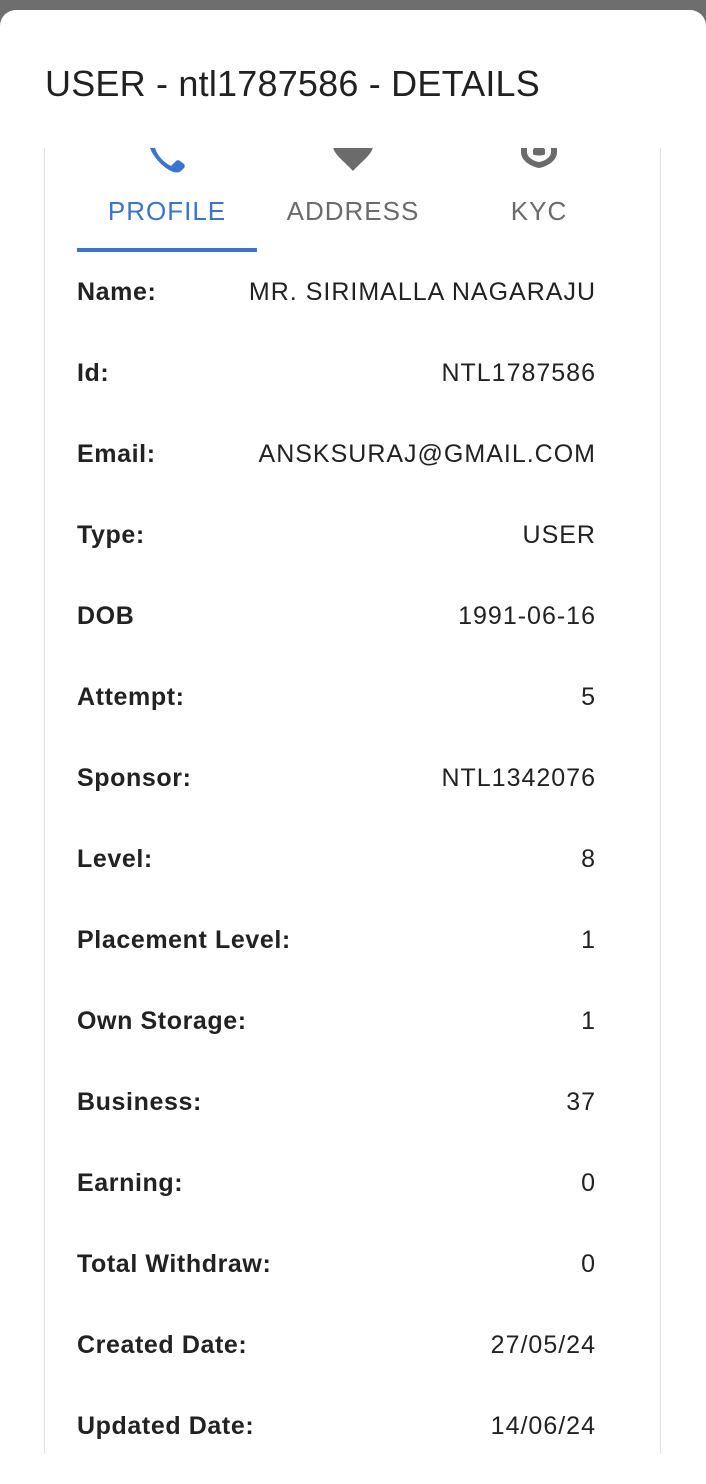 The height and width of the screenshot is (1484, 706). What do you see at coordinates (167, 160) in the screenshot?
I see `phone-icon` at bounding box center [167, 160].